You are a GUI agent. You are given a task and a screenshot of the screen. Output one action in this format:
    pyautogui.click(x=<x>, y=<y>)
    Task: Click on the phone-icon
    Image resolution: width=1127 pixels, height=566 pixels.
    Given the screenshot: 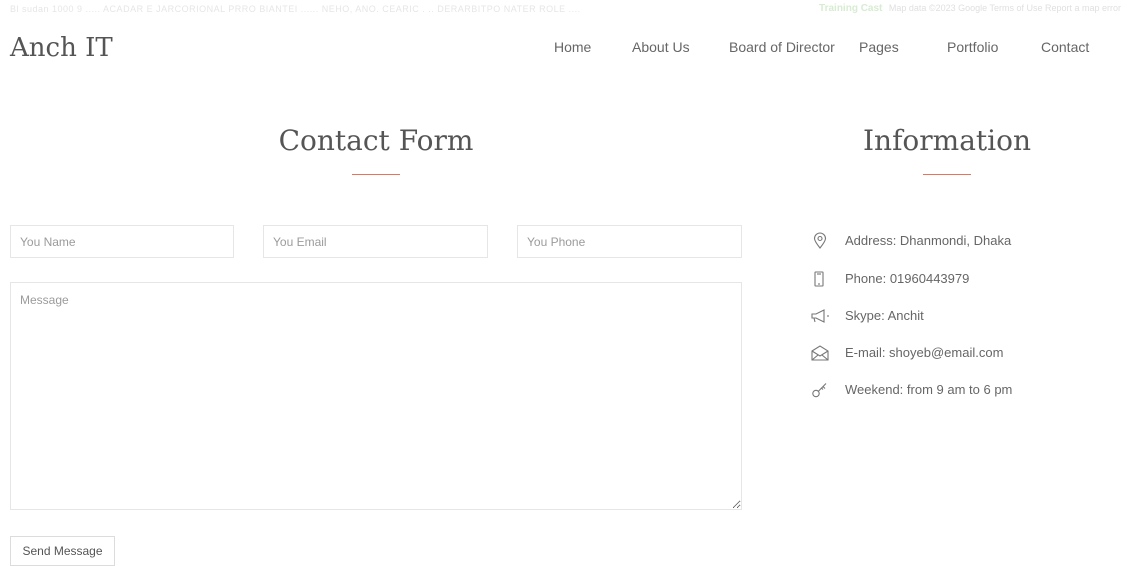 What is the action you would take?
    pyautogui.click(x=820, y=279)
    